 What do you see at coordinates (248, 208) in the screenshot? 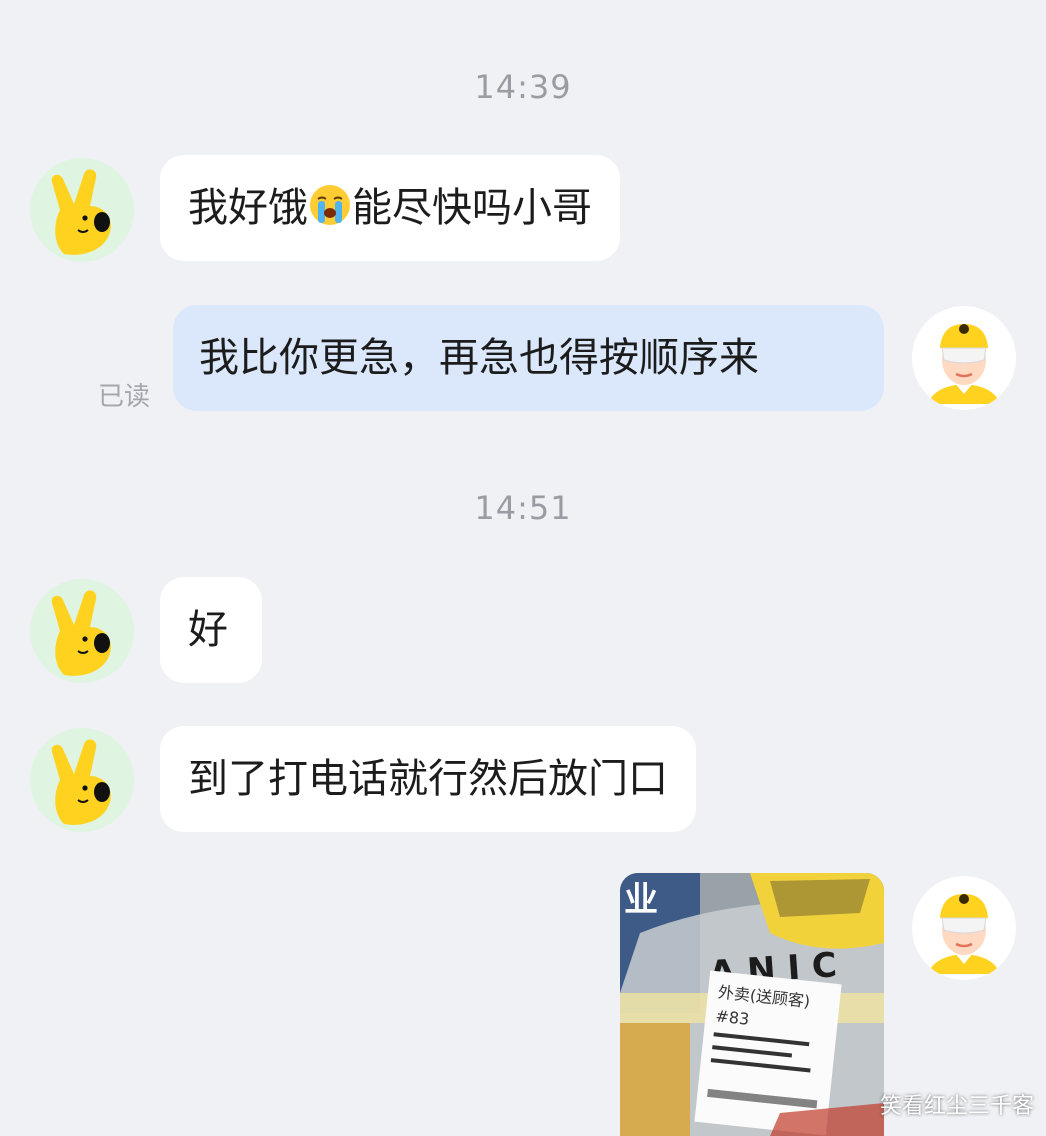
I see `message-text: 我好饿` at bounding box center [248, 208].